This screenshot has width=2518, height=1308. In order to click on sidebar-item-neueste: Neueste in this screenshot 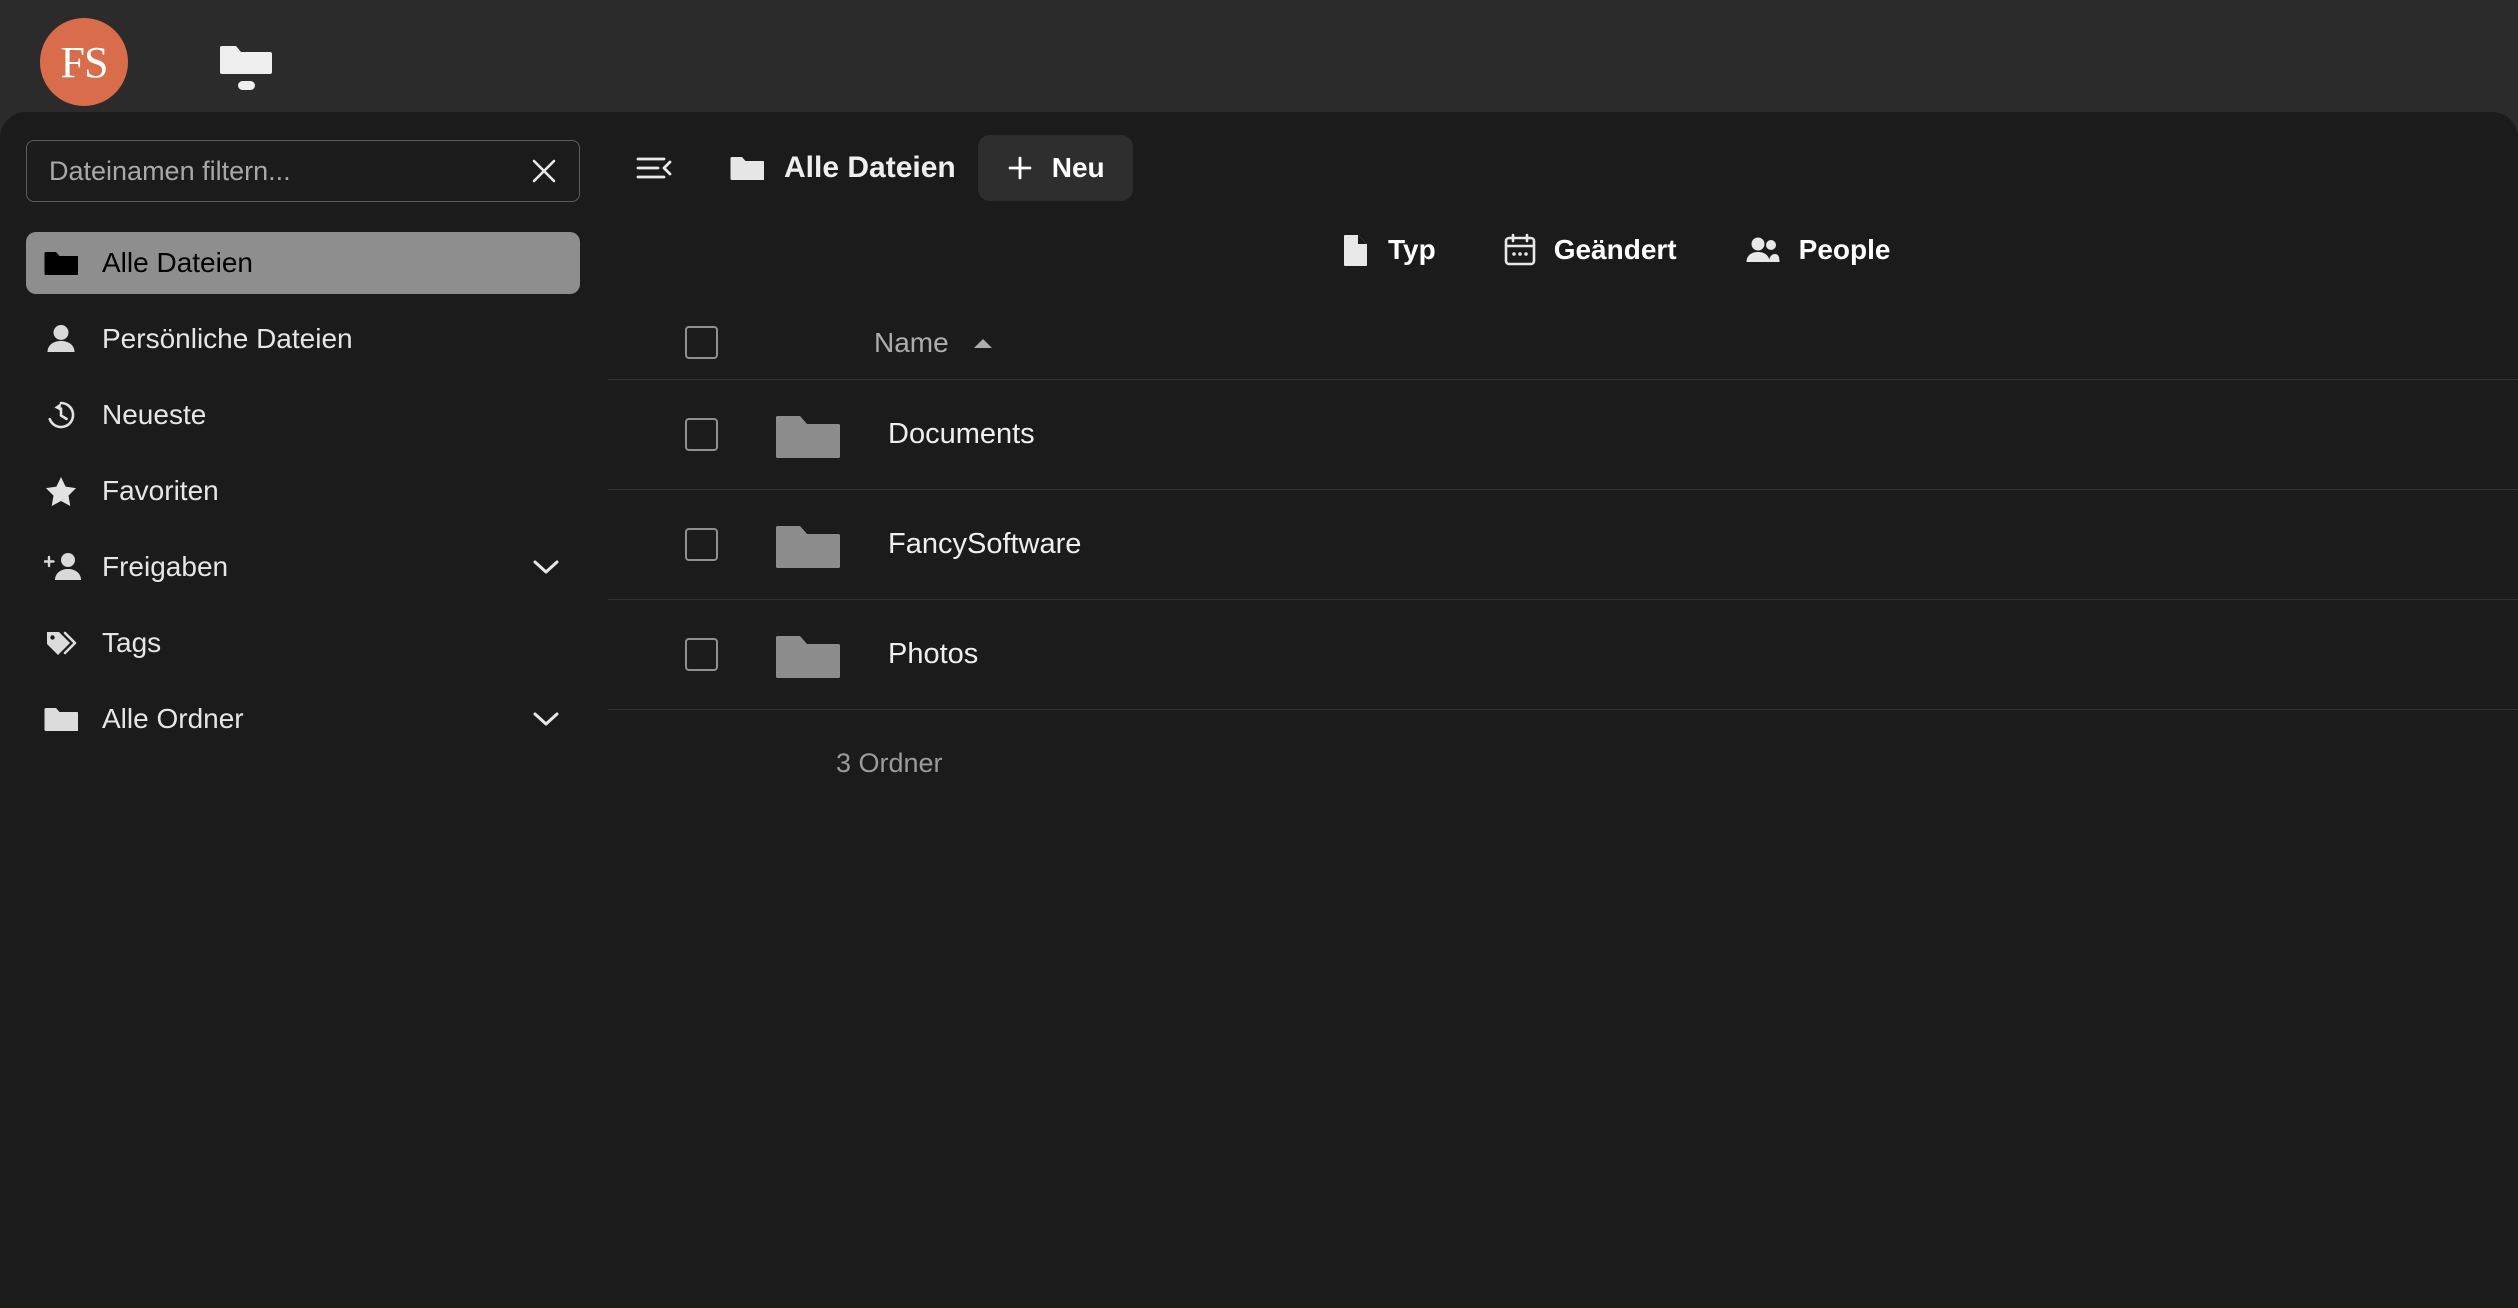, I will do `click(303, 415)`.